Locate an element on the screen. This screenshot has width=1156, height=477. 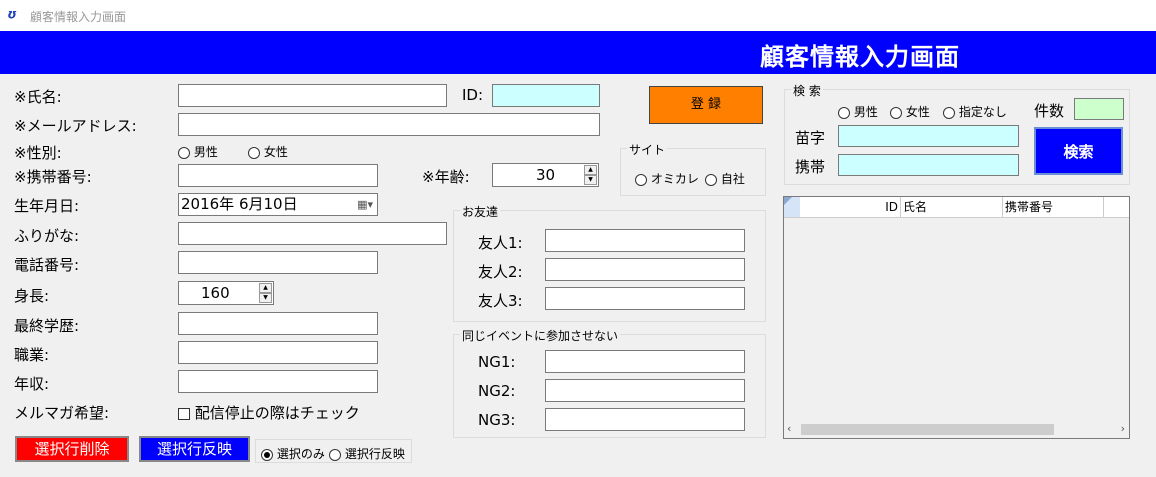
radio-selected-icon is located at coordinates (267, 454).